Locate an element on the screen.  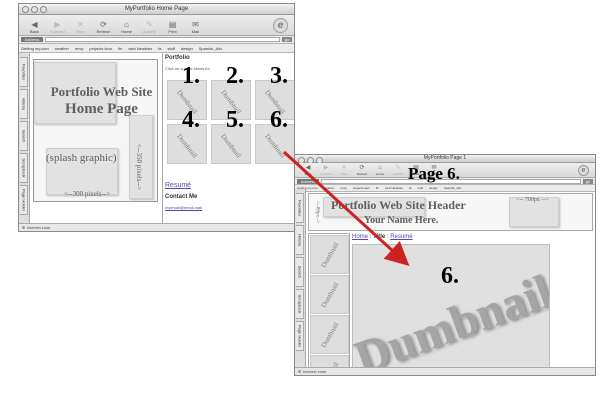
breadcrumb-home-link: Home is located at coordinates (360, 237).